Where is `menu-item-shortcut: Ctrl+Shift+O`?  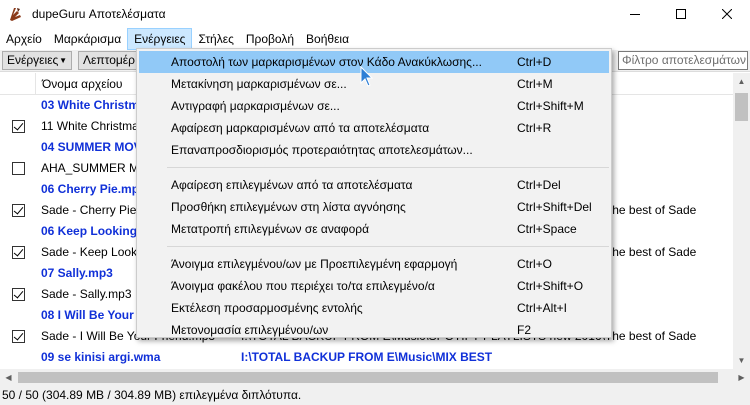 menu-item-shortcut: Ctrl+Shift+O is located at coordinates (550, 286).